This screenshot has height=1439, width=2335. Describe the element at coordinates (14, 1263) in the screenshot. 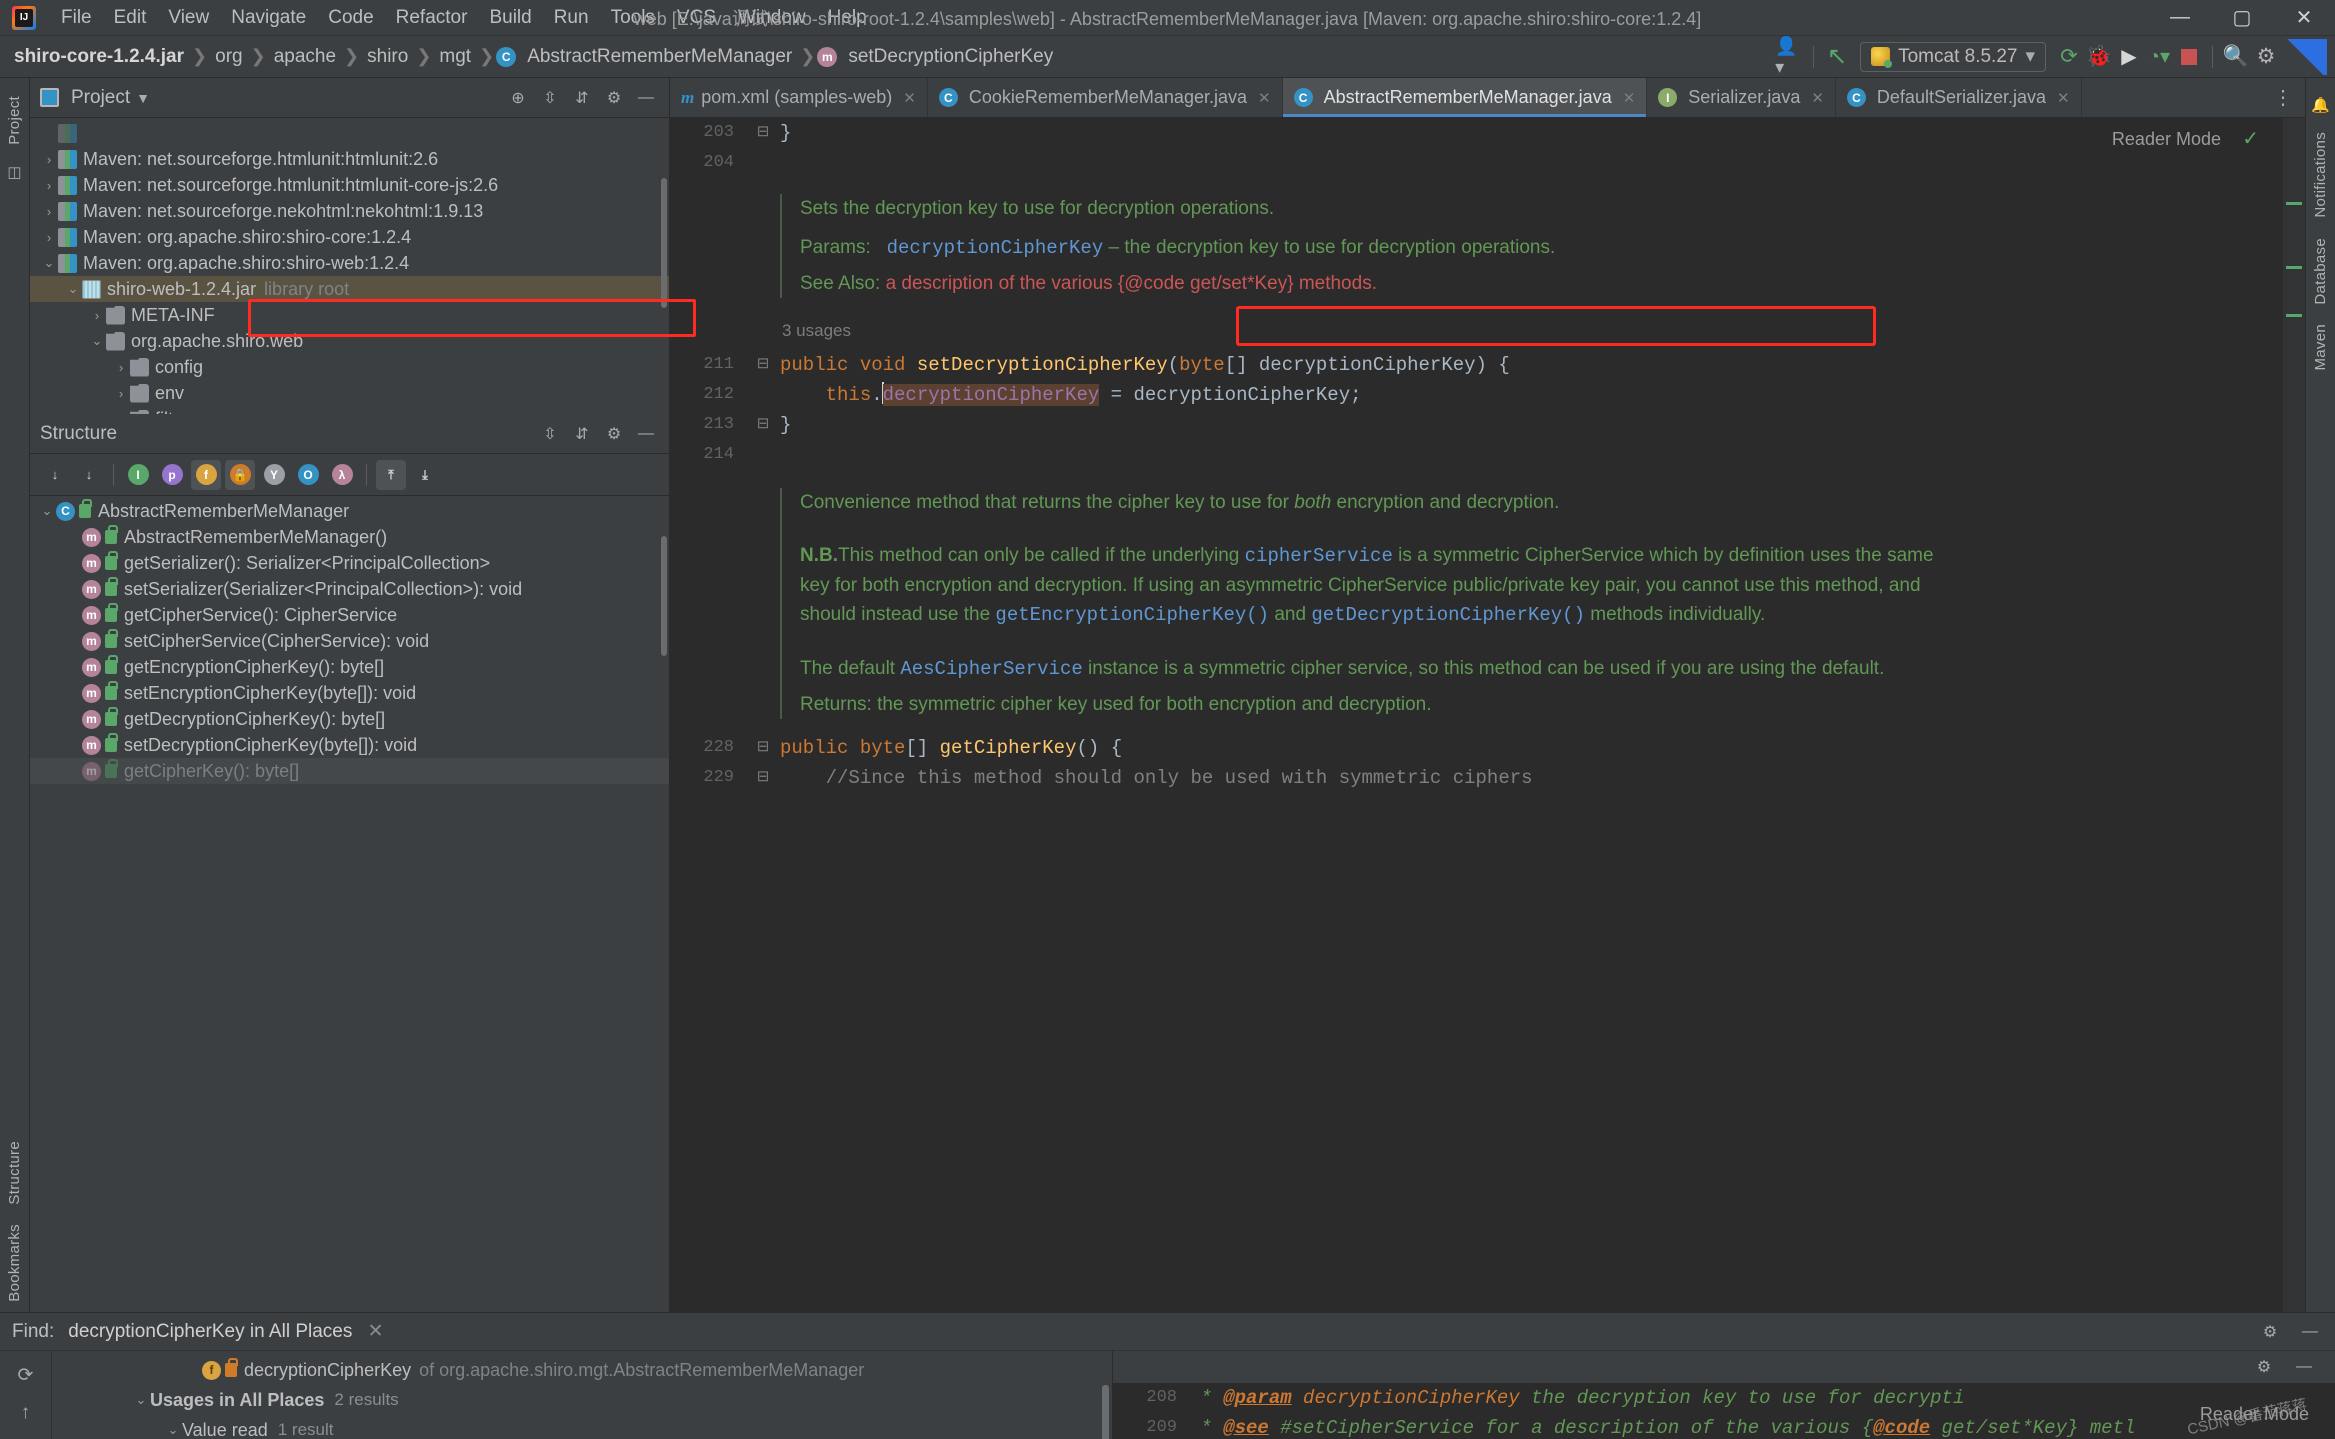

I see `tool-button-bookmarks: Bookmarks` at that location.